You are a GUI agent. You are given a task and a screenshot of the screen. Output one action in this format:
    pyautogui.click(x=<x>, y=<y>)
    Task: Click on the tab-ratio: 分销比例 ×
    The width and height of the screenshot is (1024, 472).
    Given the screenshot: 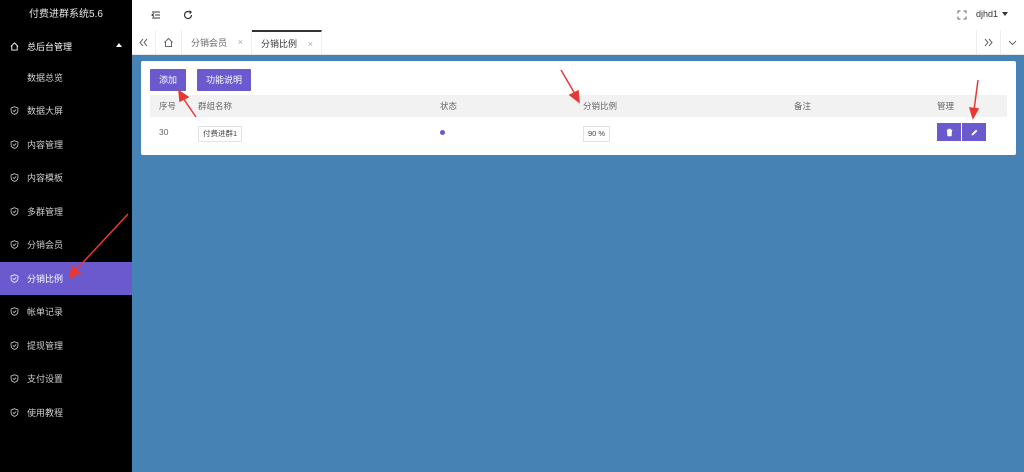 What is the action you would take?
    pyautogui.click(x=287, y=42)
    